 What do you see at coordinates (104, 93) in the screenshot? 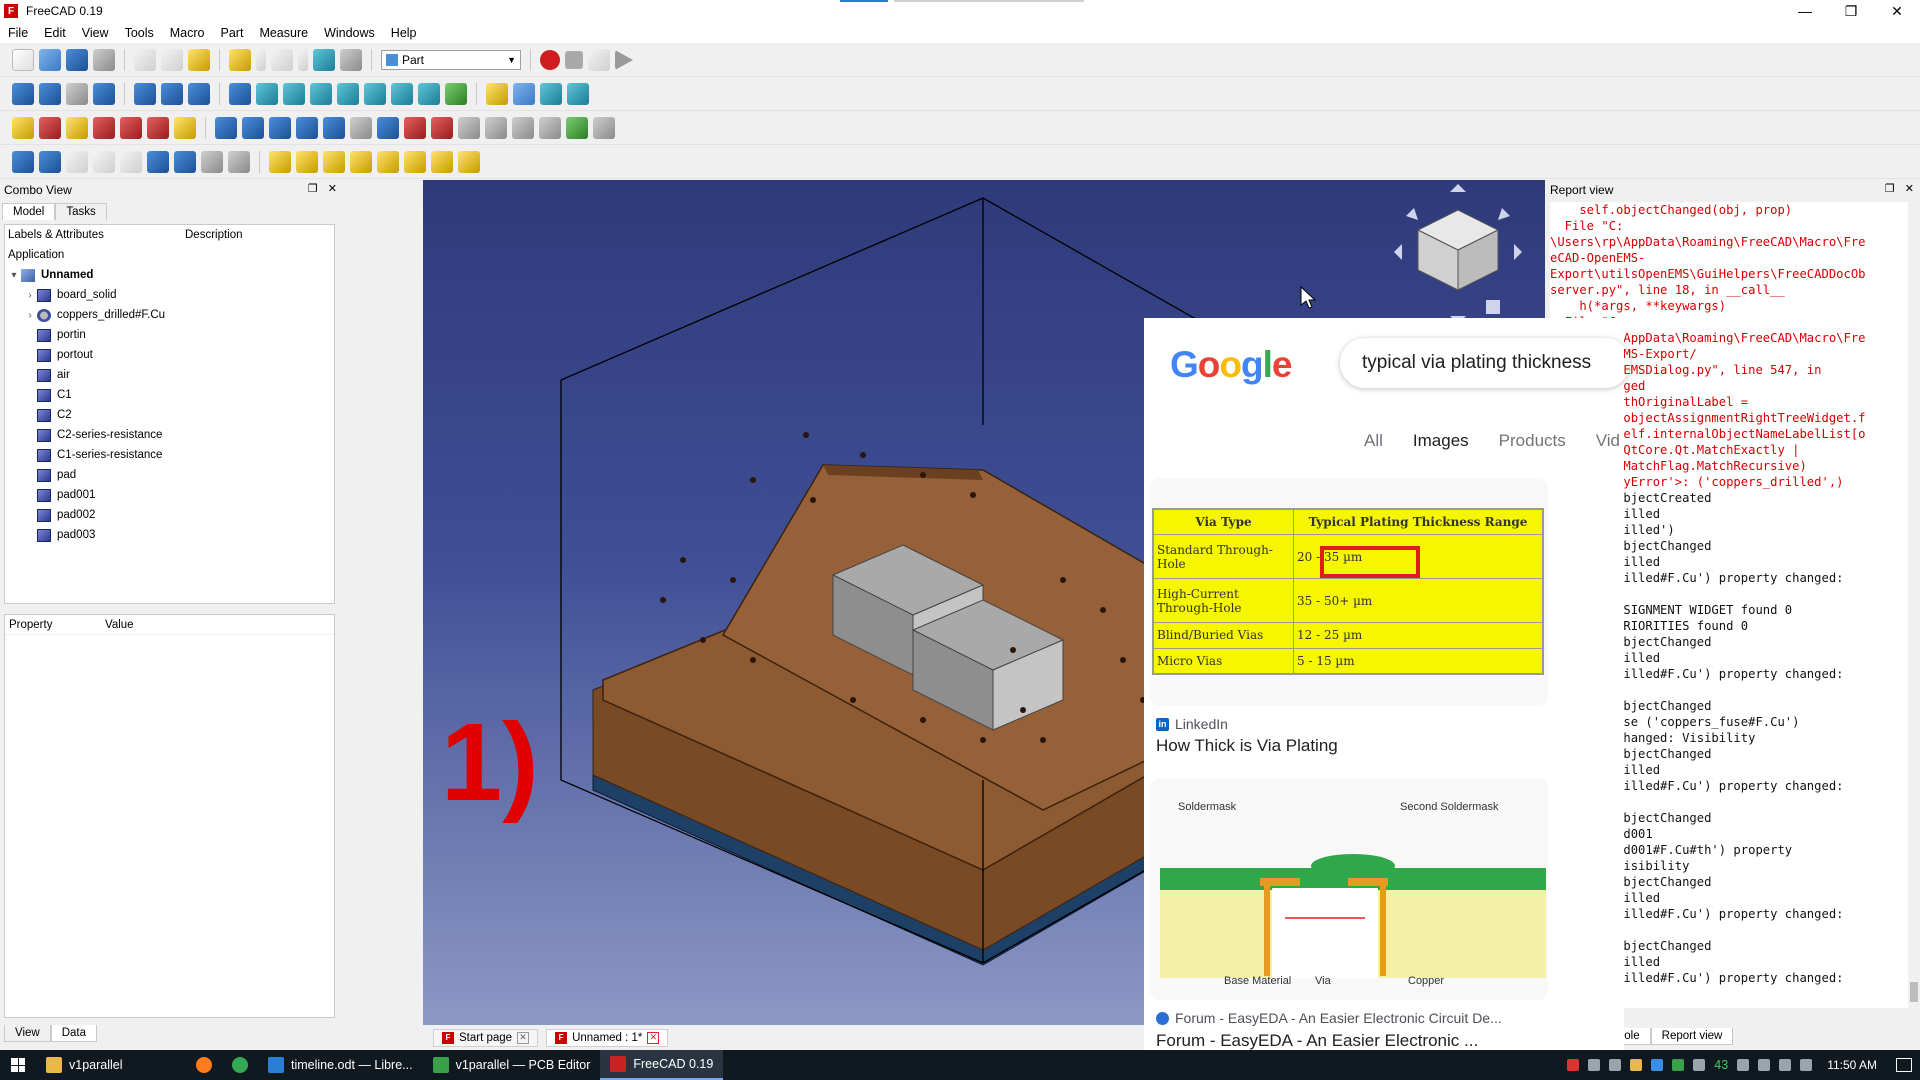
I see `bounding-box-icon` at bounding box center [104, 93].